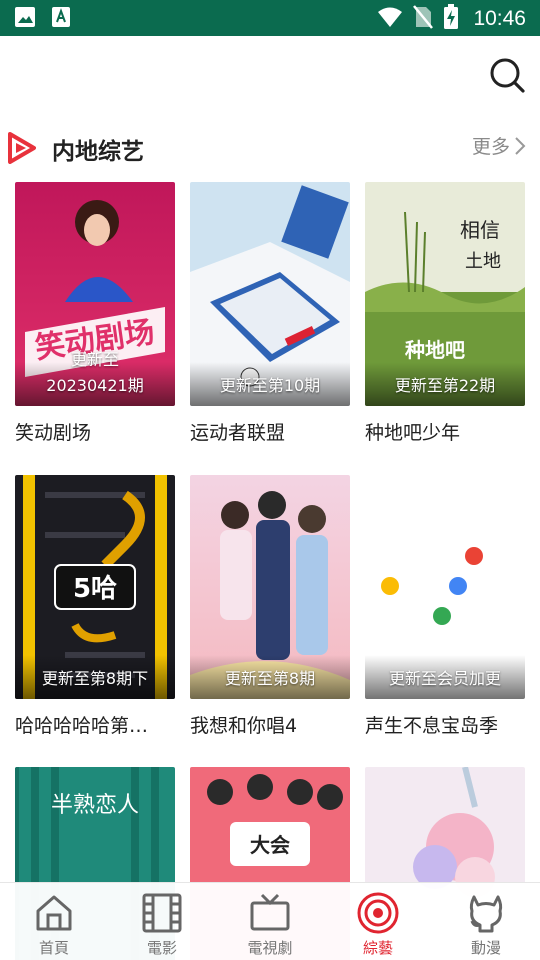  I want to click on no-sim-icon, so click(423, 19).